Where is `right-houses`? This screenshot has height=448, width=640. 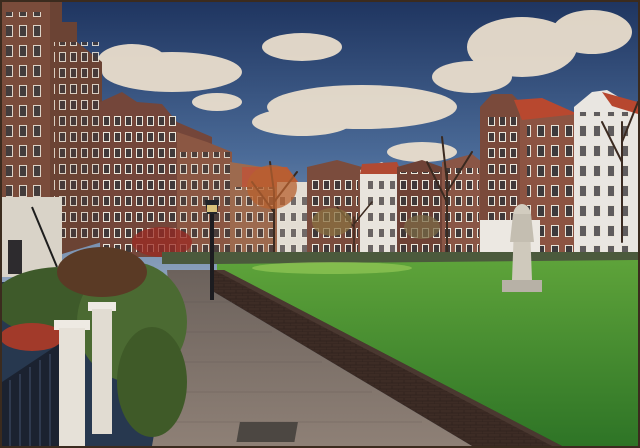 right-houses is located at coordinates (559, 175).